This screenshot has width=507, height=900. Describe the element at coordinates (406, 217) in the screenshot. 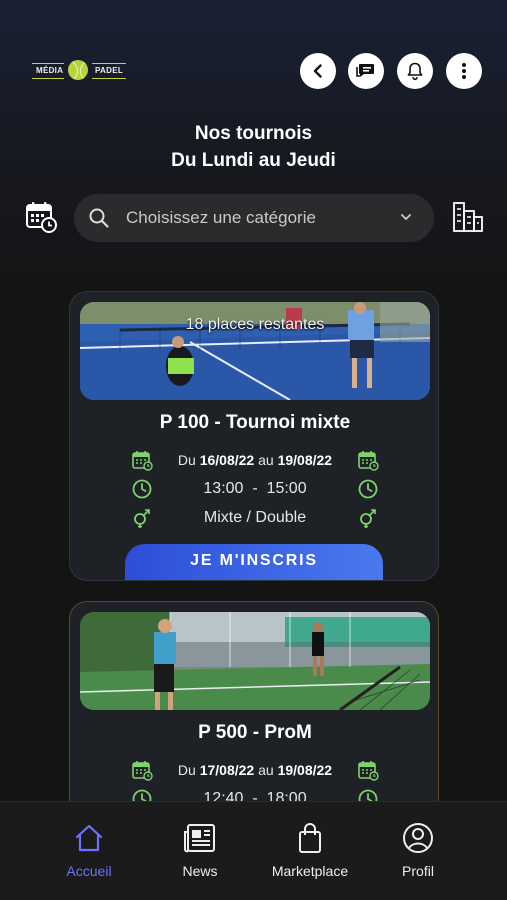

I see `chevron-down-icon` at that location.